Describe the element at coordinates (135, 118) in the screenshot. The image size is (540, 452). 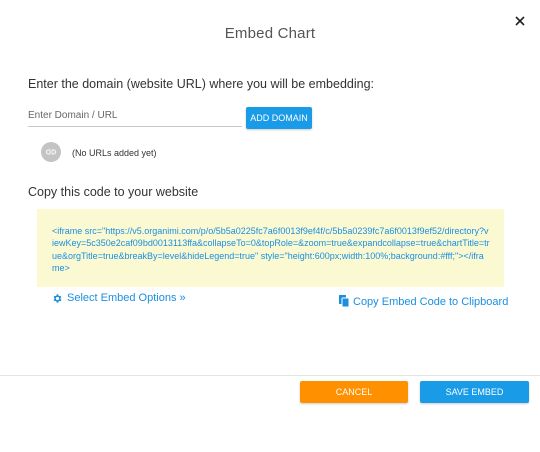
I see `domain-input` at that location.